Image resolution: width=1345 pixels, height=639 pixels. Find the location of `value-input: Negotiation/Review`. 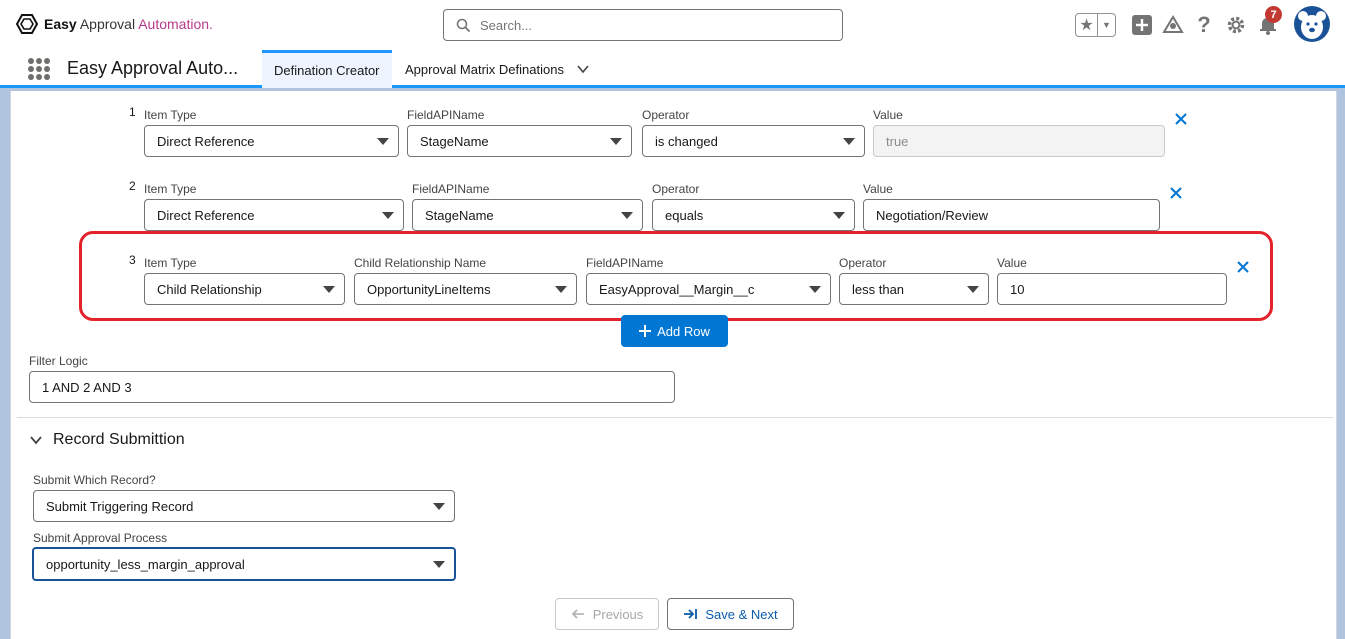

value-input: Negotiation/Review is located at coordinates (1011, 215).